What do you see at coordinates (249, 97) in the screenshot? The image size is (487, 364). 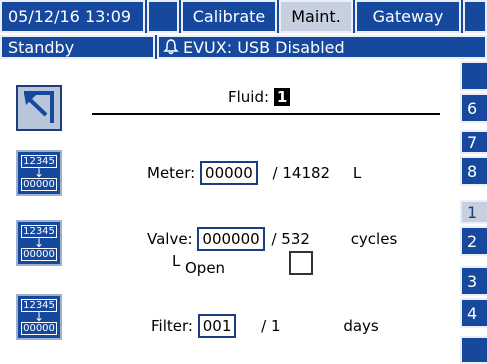 I see `fluid-label: Fluid:` at bounding box center [249, 97].